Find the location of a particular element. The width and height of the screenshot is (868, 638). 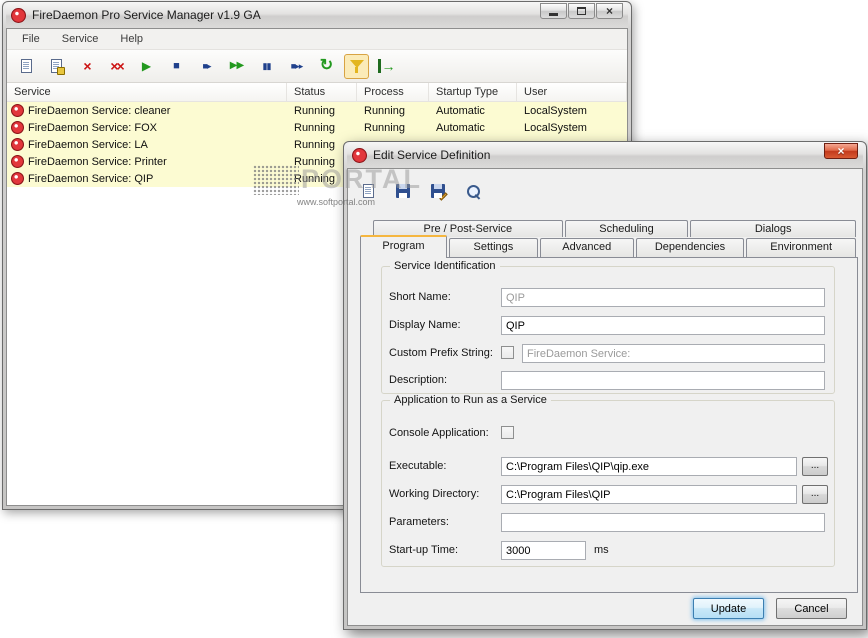

edit-service-button is located at coordinates (56, 66).